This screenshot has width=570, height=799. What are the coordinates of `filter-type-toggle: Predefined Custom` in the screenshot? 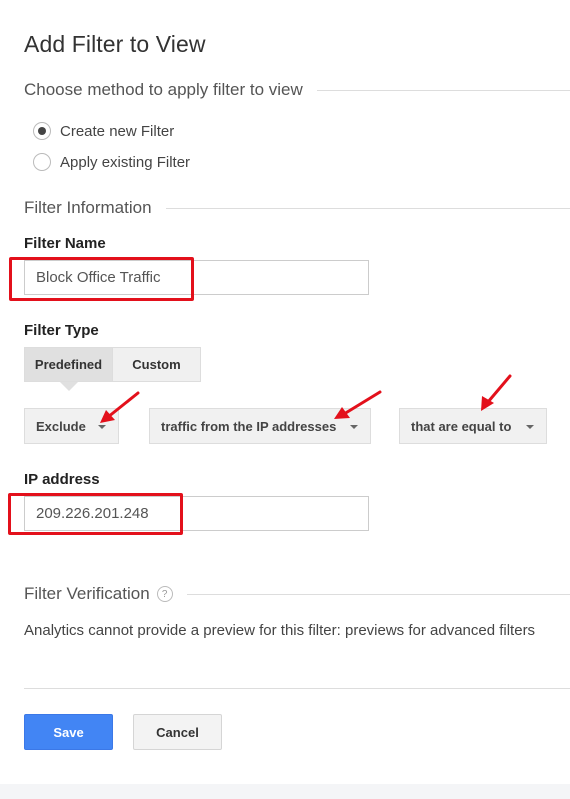 It's located at (112, 364).